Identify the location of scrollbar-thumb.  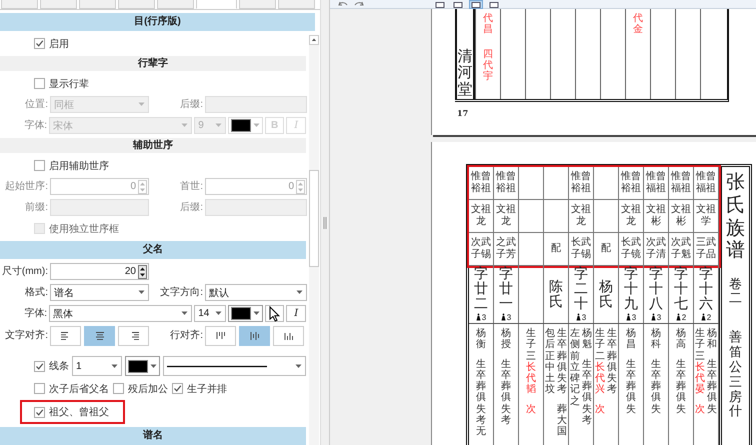
(314, 218).